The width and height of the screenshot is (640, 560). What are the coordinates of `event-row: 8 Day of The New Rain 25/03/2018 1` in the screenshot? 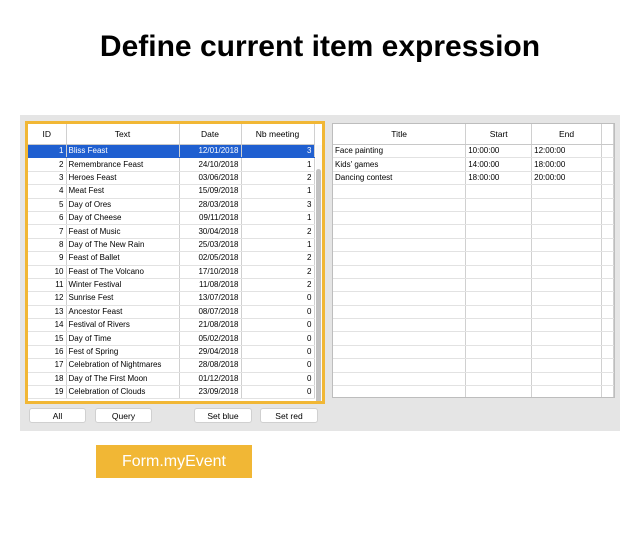 It's located at (171, 245).